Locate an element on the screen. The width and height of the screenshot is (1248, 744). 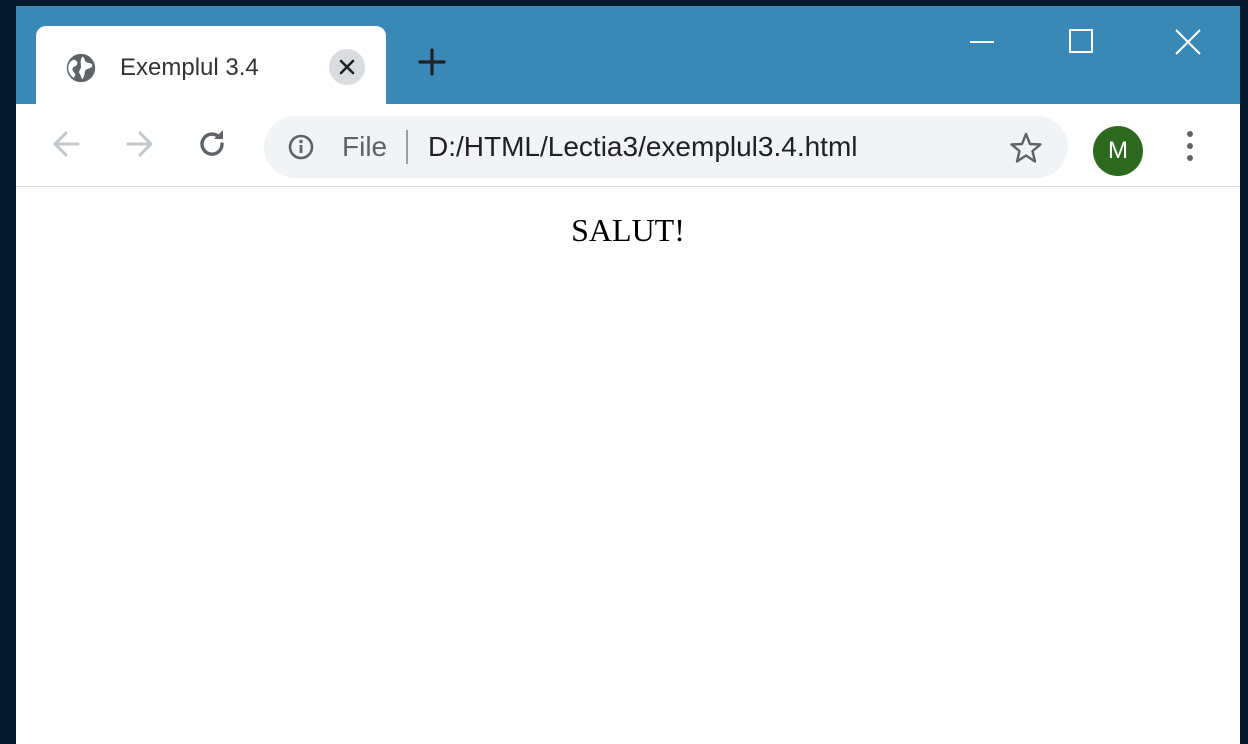
forward-button is located at coordinates (140, 144).